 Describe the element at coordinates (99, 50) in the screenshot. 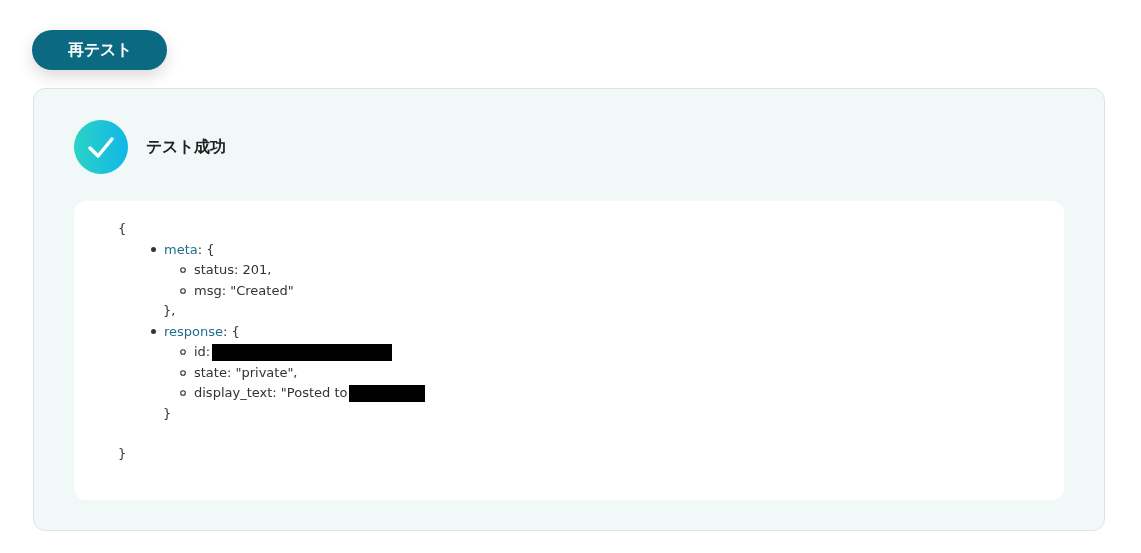

I see `retest-button: 再テスト` at that location.